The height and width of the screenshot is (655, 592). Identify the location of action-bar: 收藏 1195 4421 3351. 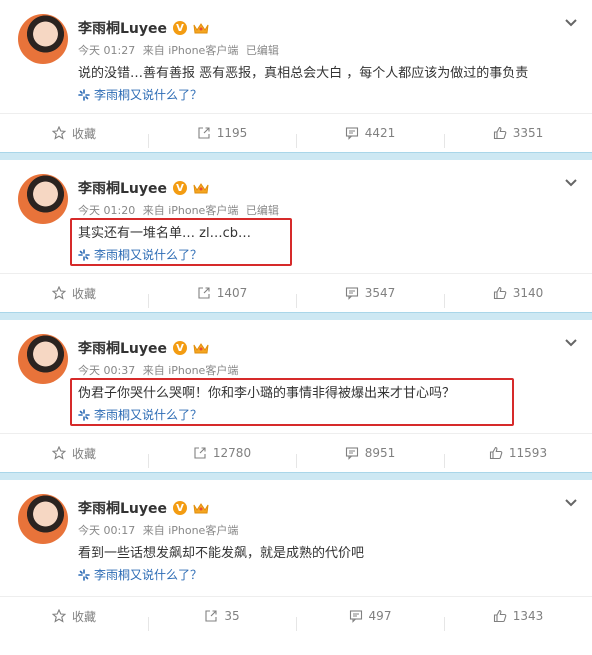
(296, 132).